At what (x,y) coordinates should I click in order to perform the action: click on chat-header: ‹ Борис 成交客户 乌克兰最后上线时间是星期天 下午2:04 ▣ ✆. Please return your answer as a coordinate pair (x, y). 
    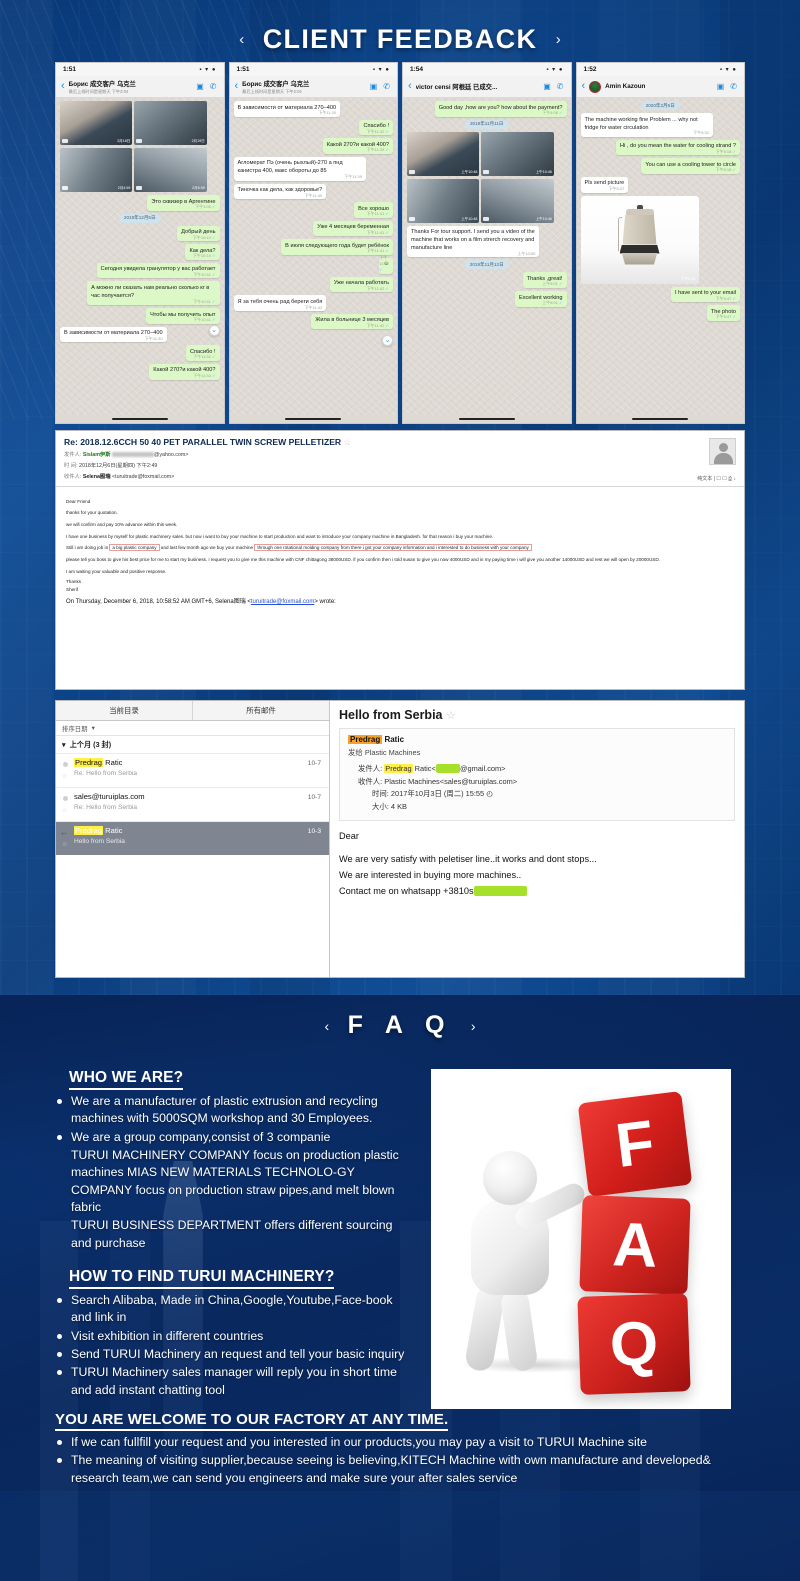
    Looking at the image, I should click on (140, 87).